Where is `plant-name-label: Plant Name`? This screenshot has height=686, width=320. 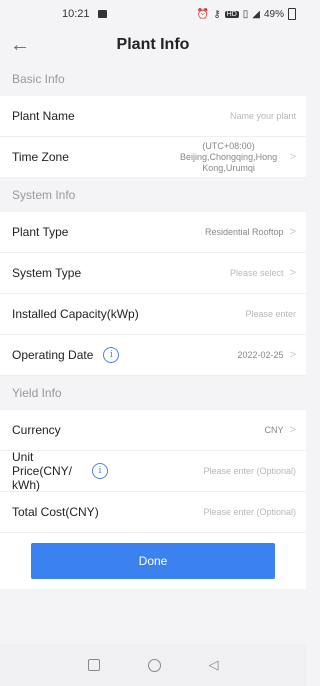
plant-name-label: Plant Name is located at coordinates (43, 116).